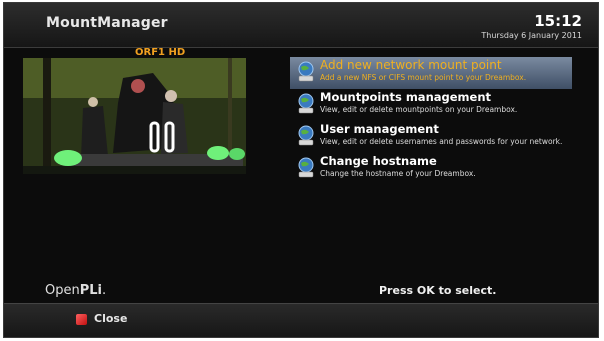 The height and width of the screenshot is (341, 604). Describe the element at coordinates (558, 21) in the screenshot. I see `clock-time: 15:12` at that location.